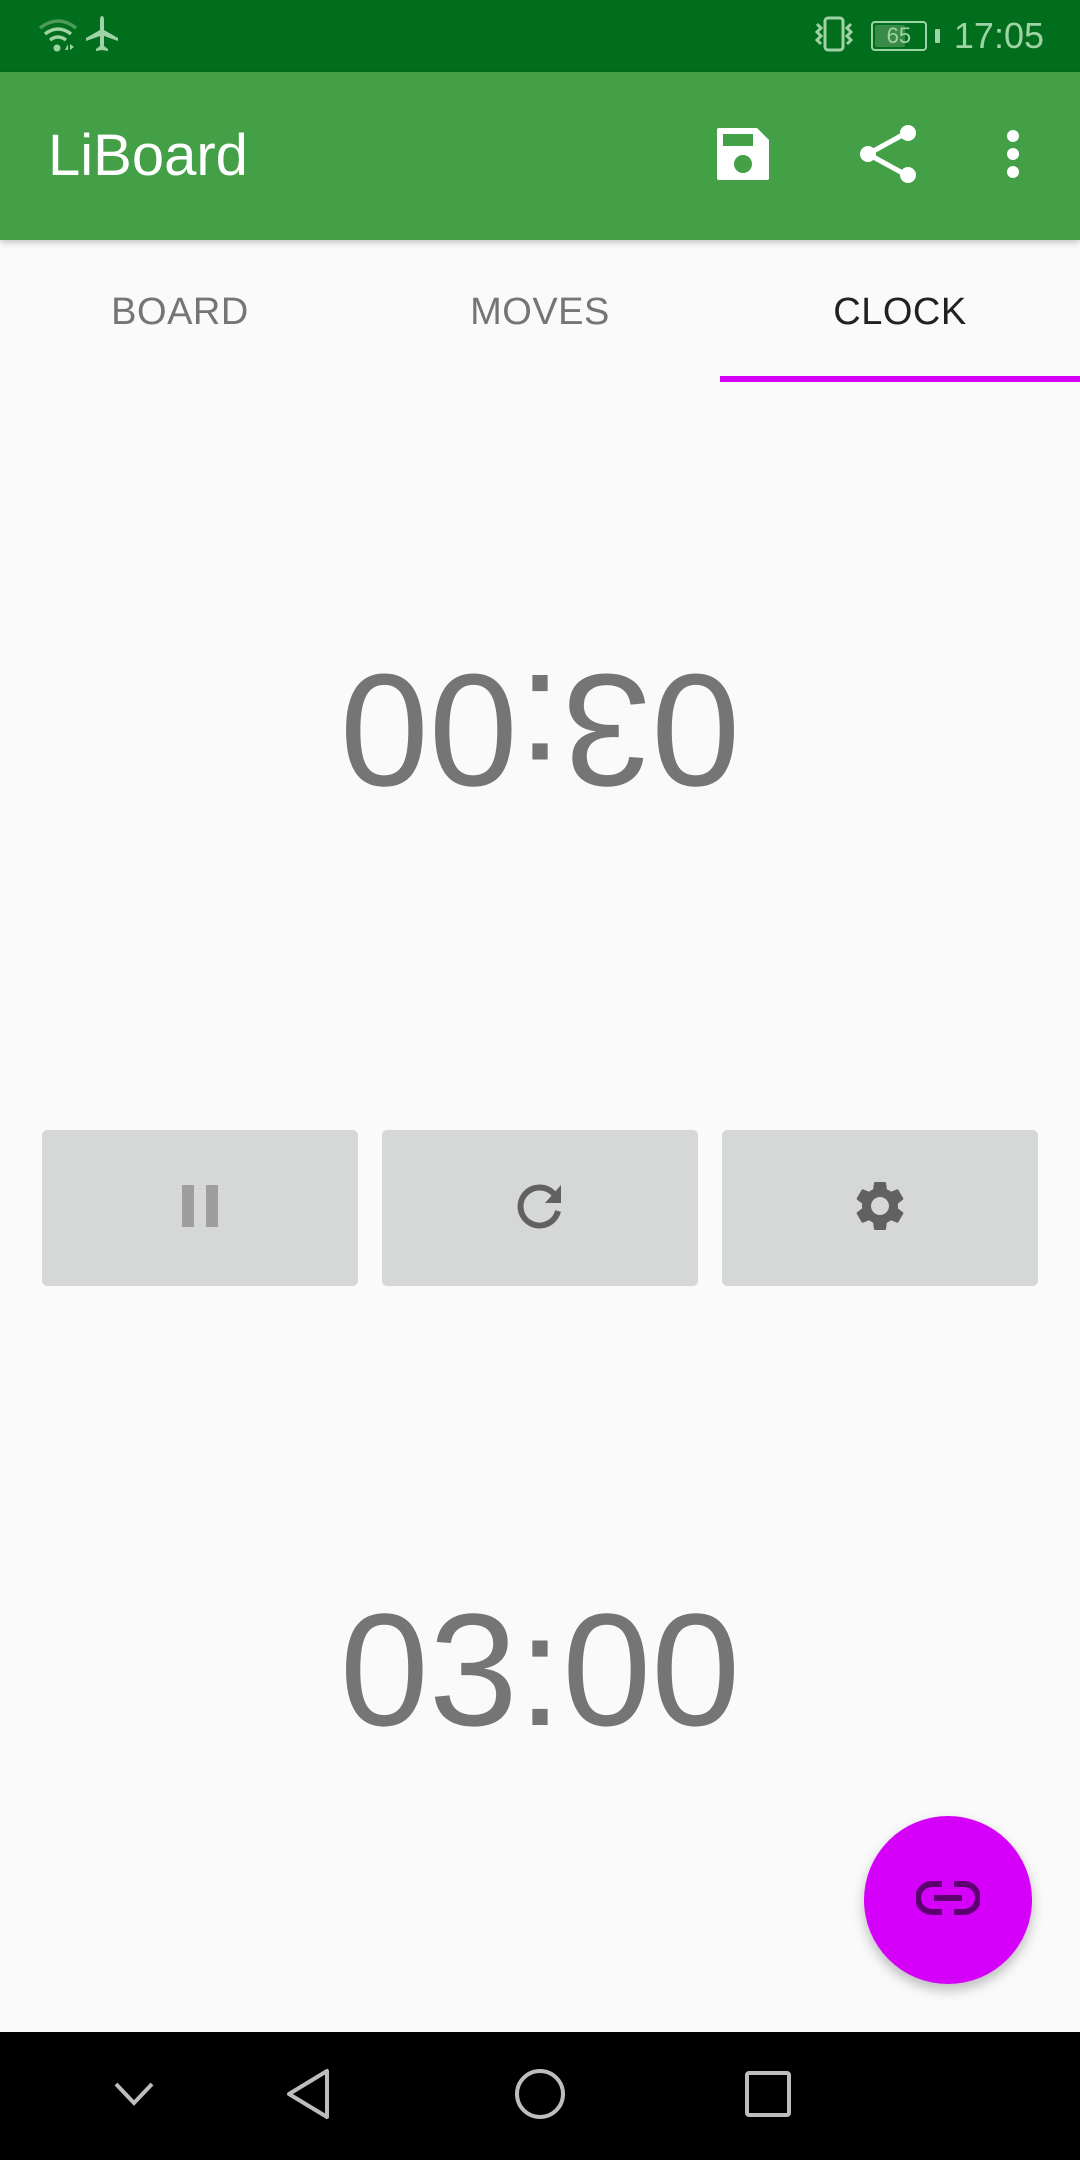 Image resolution: width=1080 pixels, height=2160 pixels. I want to click on status-time: 17:05, so click(998, 35).